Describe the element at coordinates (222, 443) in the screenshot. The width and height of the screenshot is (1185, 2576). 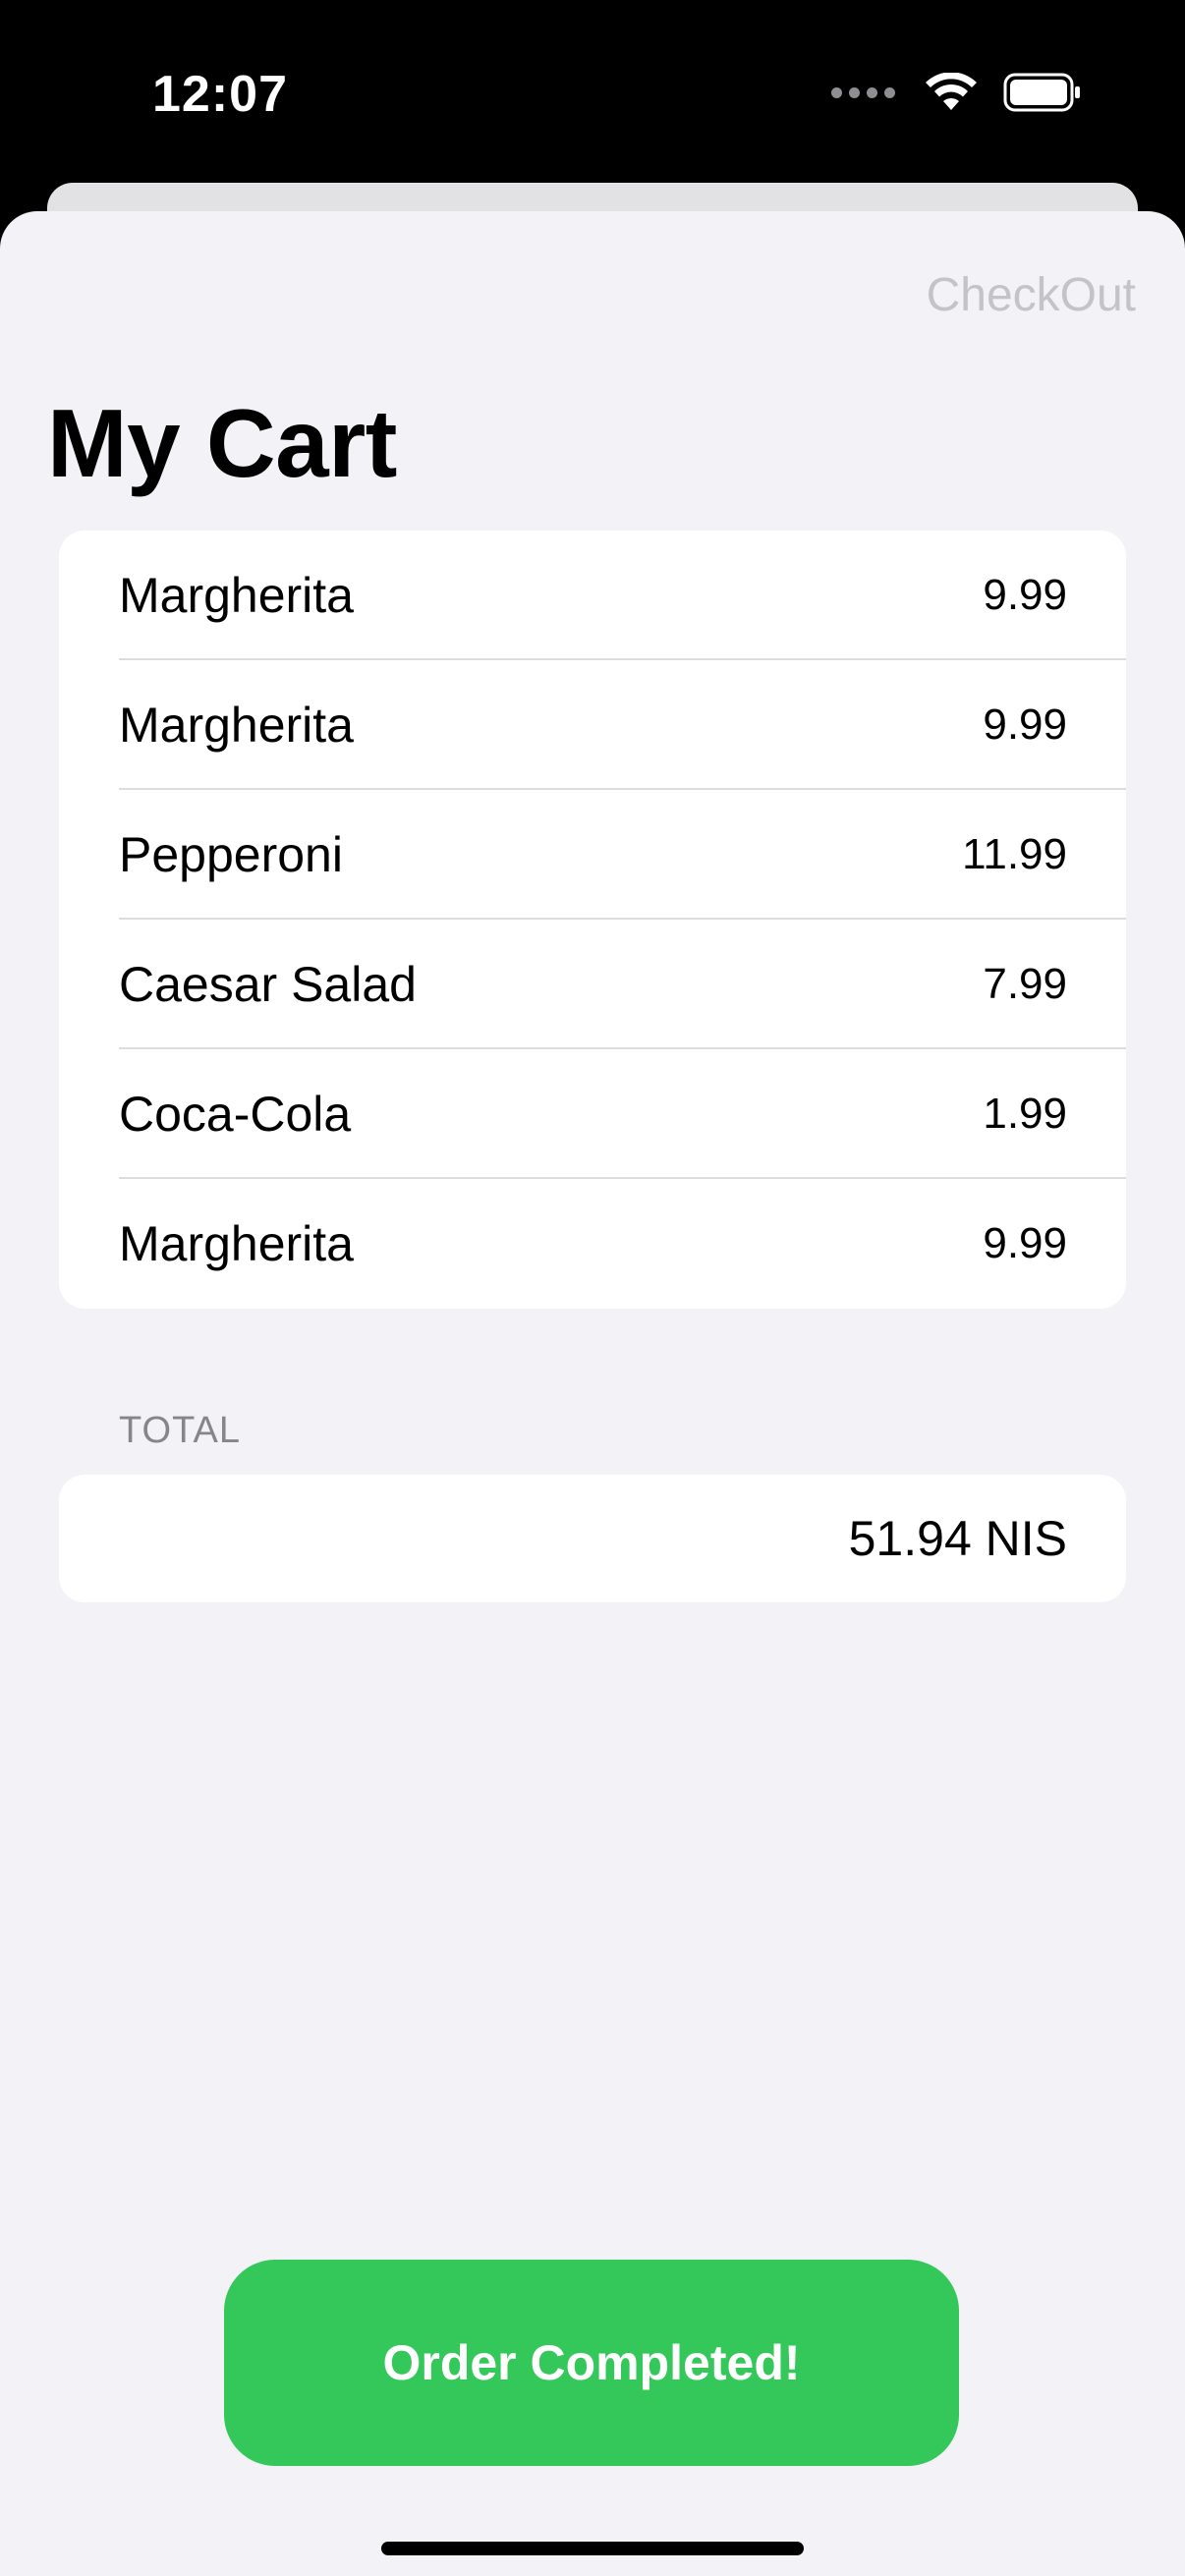
I see `page-title: My Cart` at that location.